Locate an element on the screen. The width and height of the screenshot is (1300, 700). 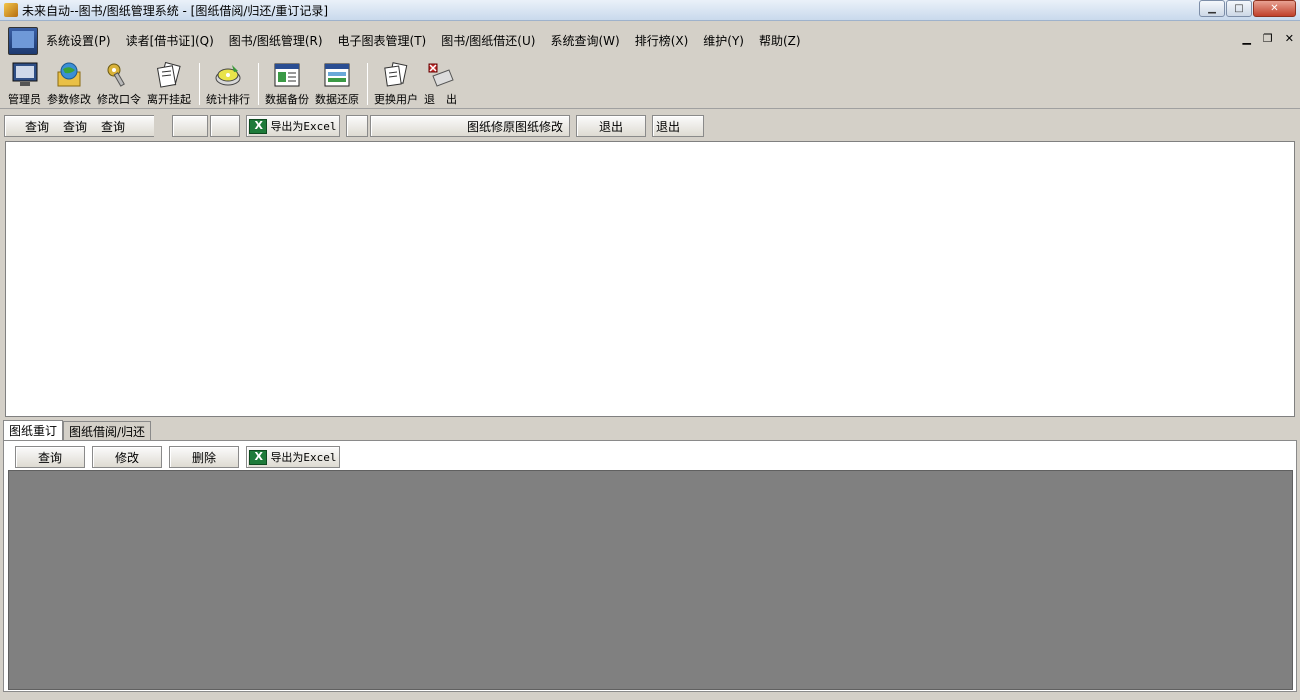
minimize-icon: ▁ is located at coordinates (1212, 8).